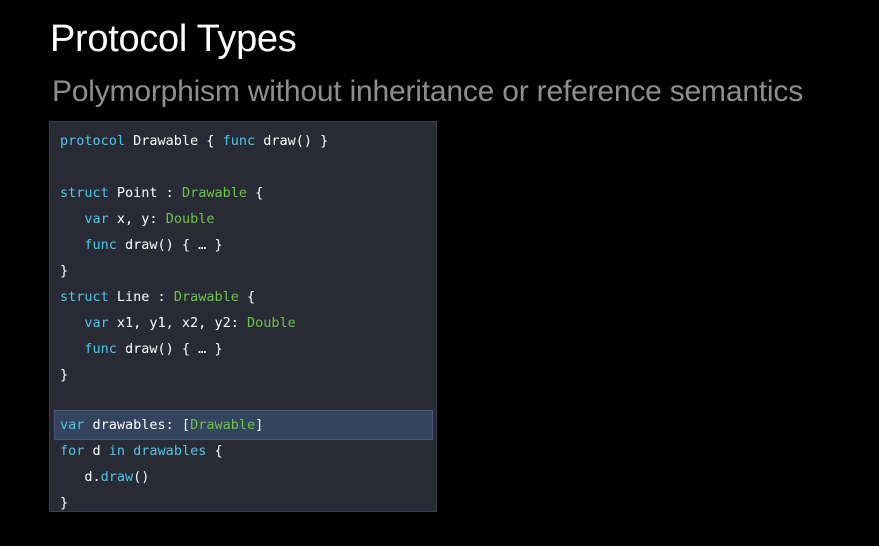 The width and height of the screenshot is (879, 546). I want to click on code-token: for, so click(72, 451).